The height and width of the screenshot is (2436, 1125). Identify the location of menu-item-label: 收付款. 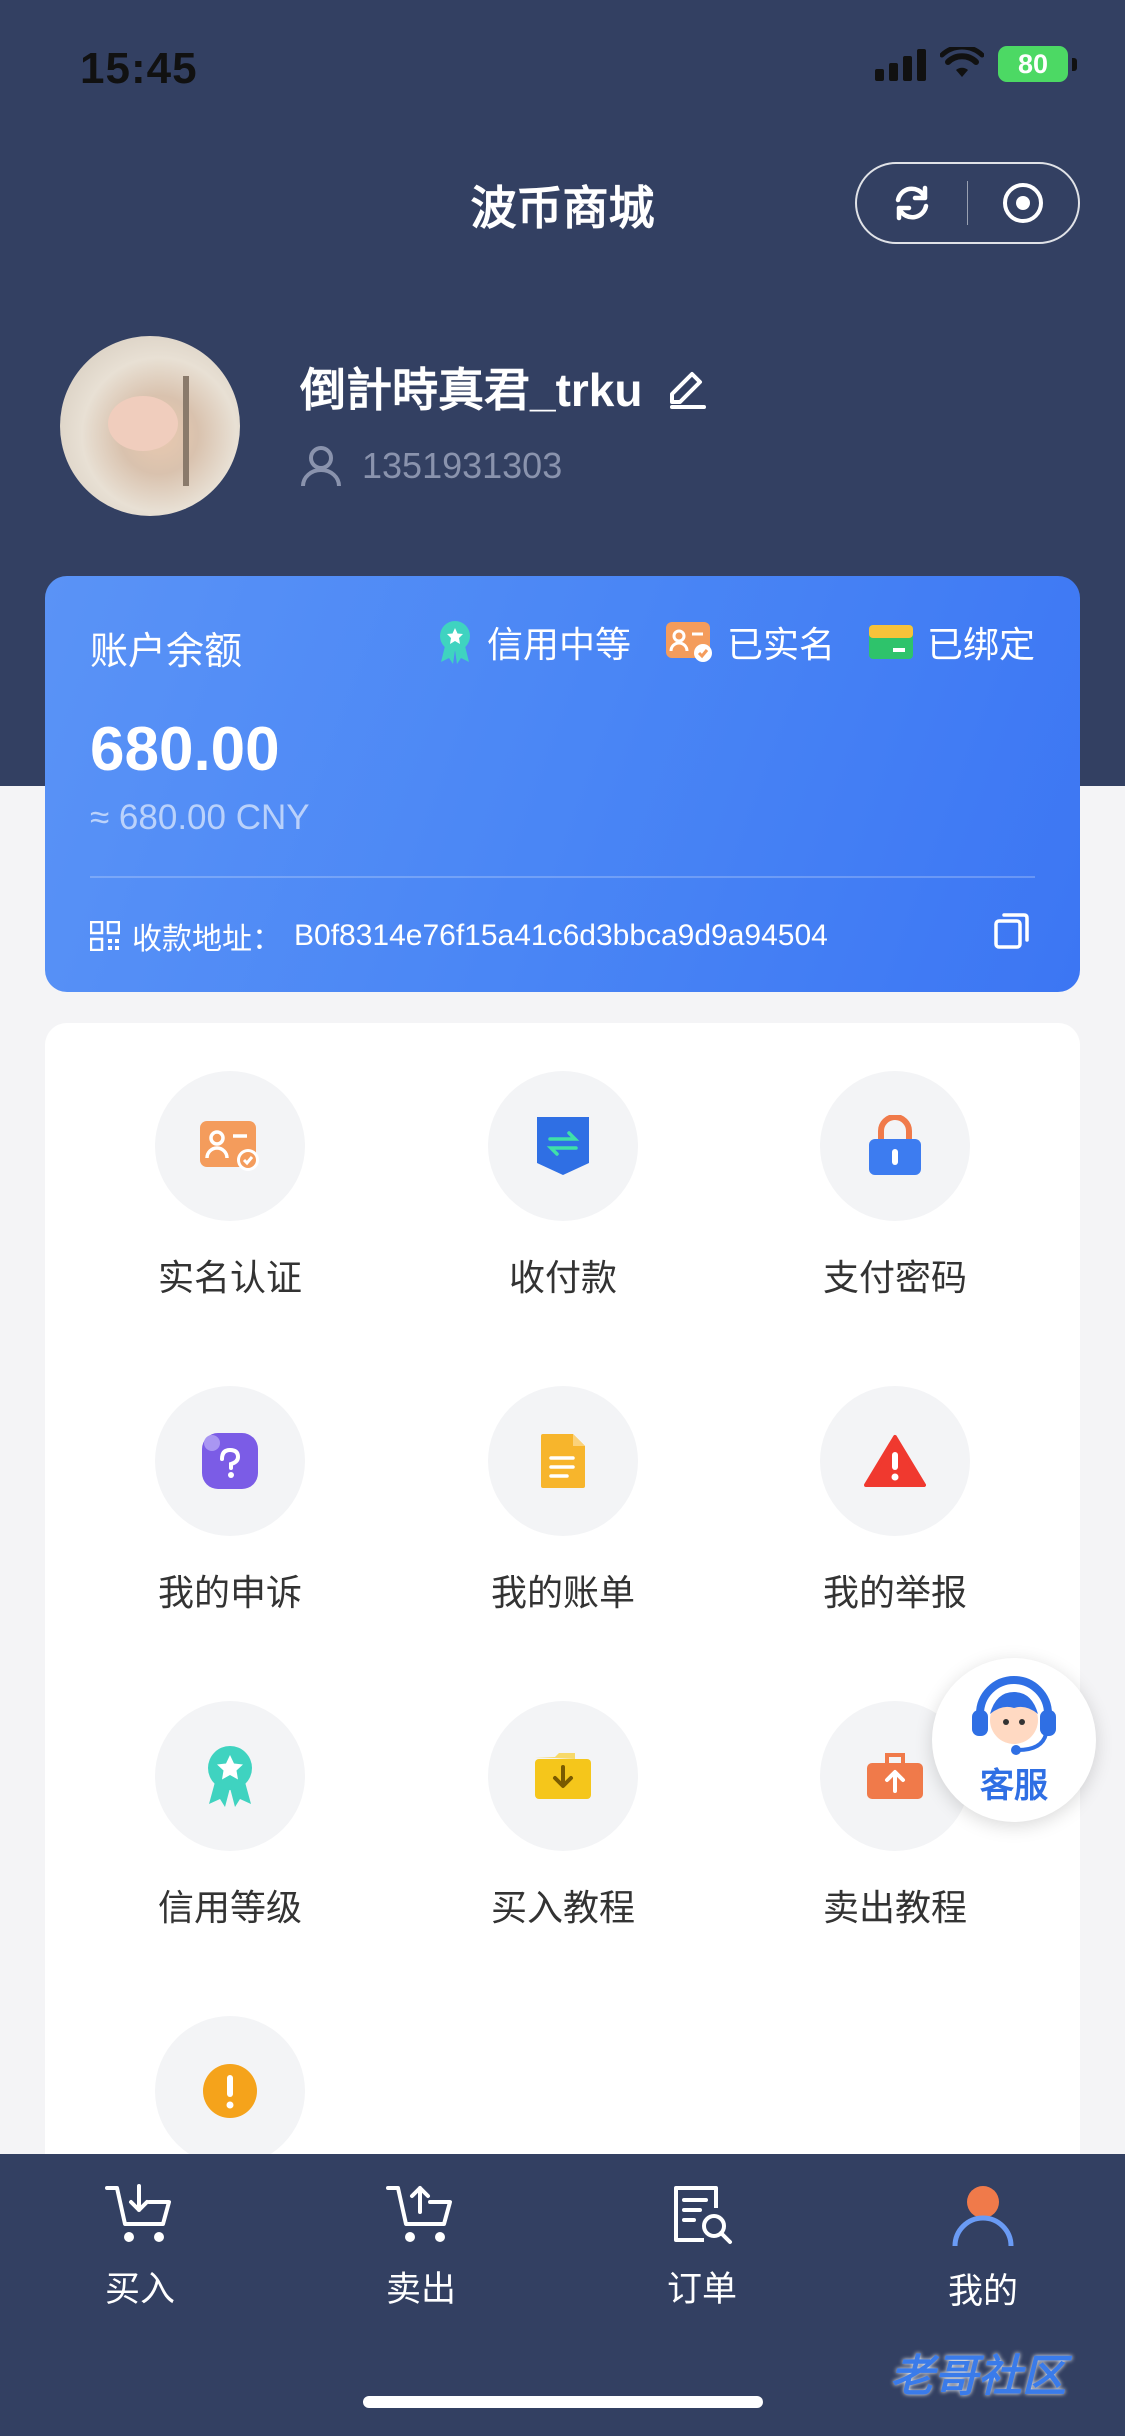
(562, 1277).